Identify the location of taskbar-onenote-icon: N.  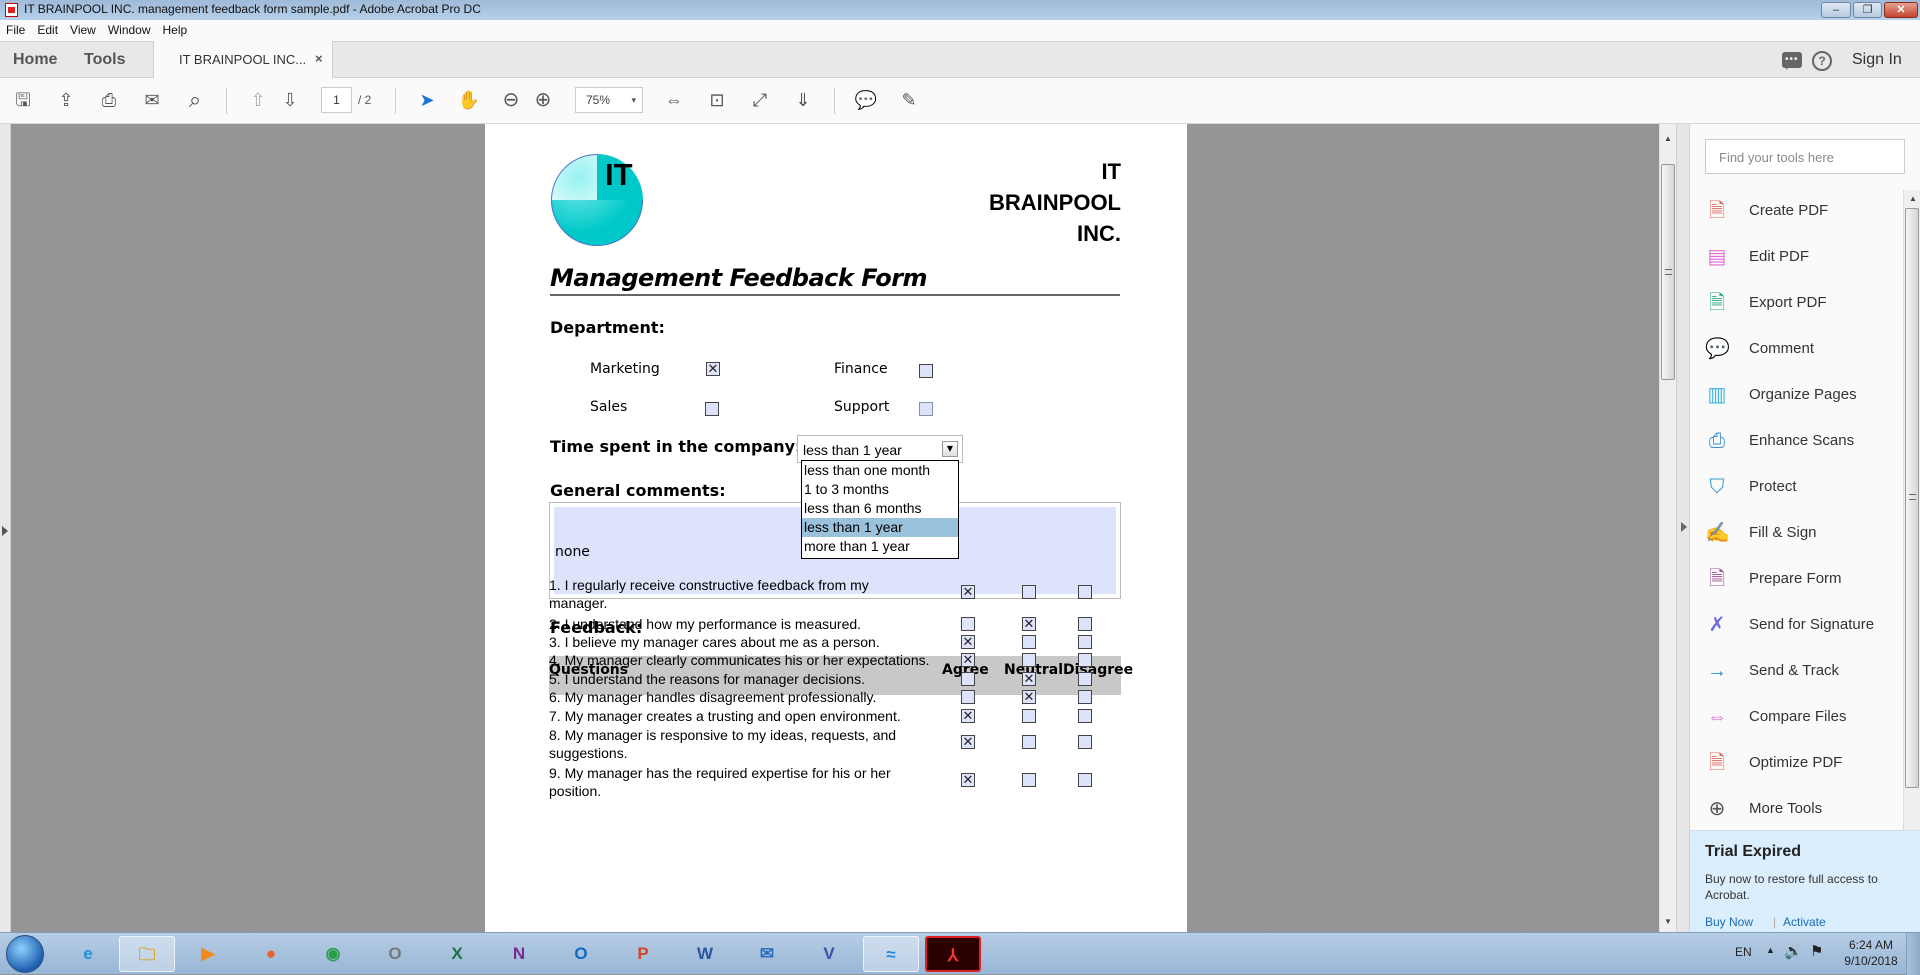
(519, 954).